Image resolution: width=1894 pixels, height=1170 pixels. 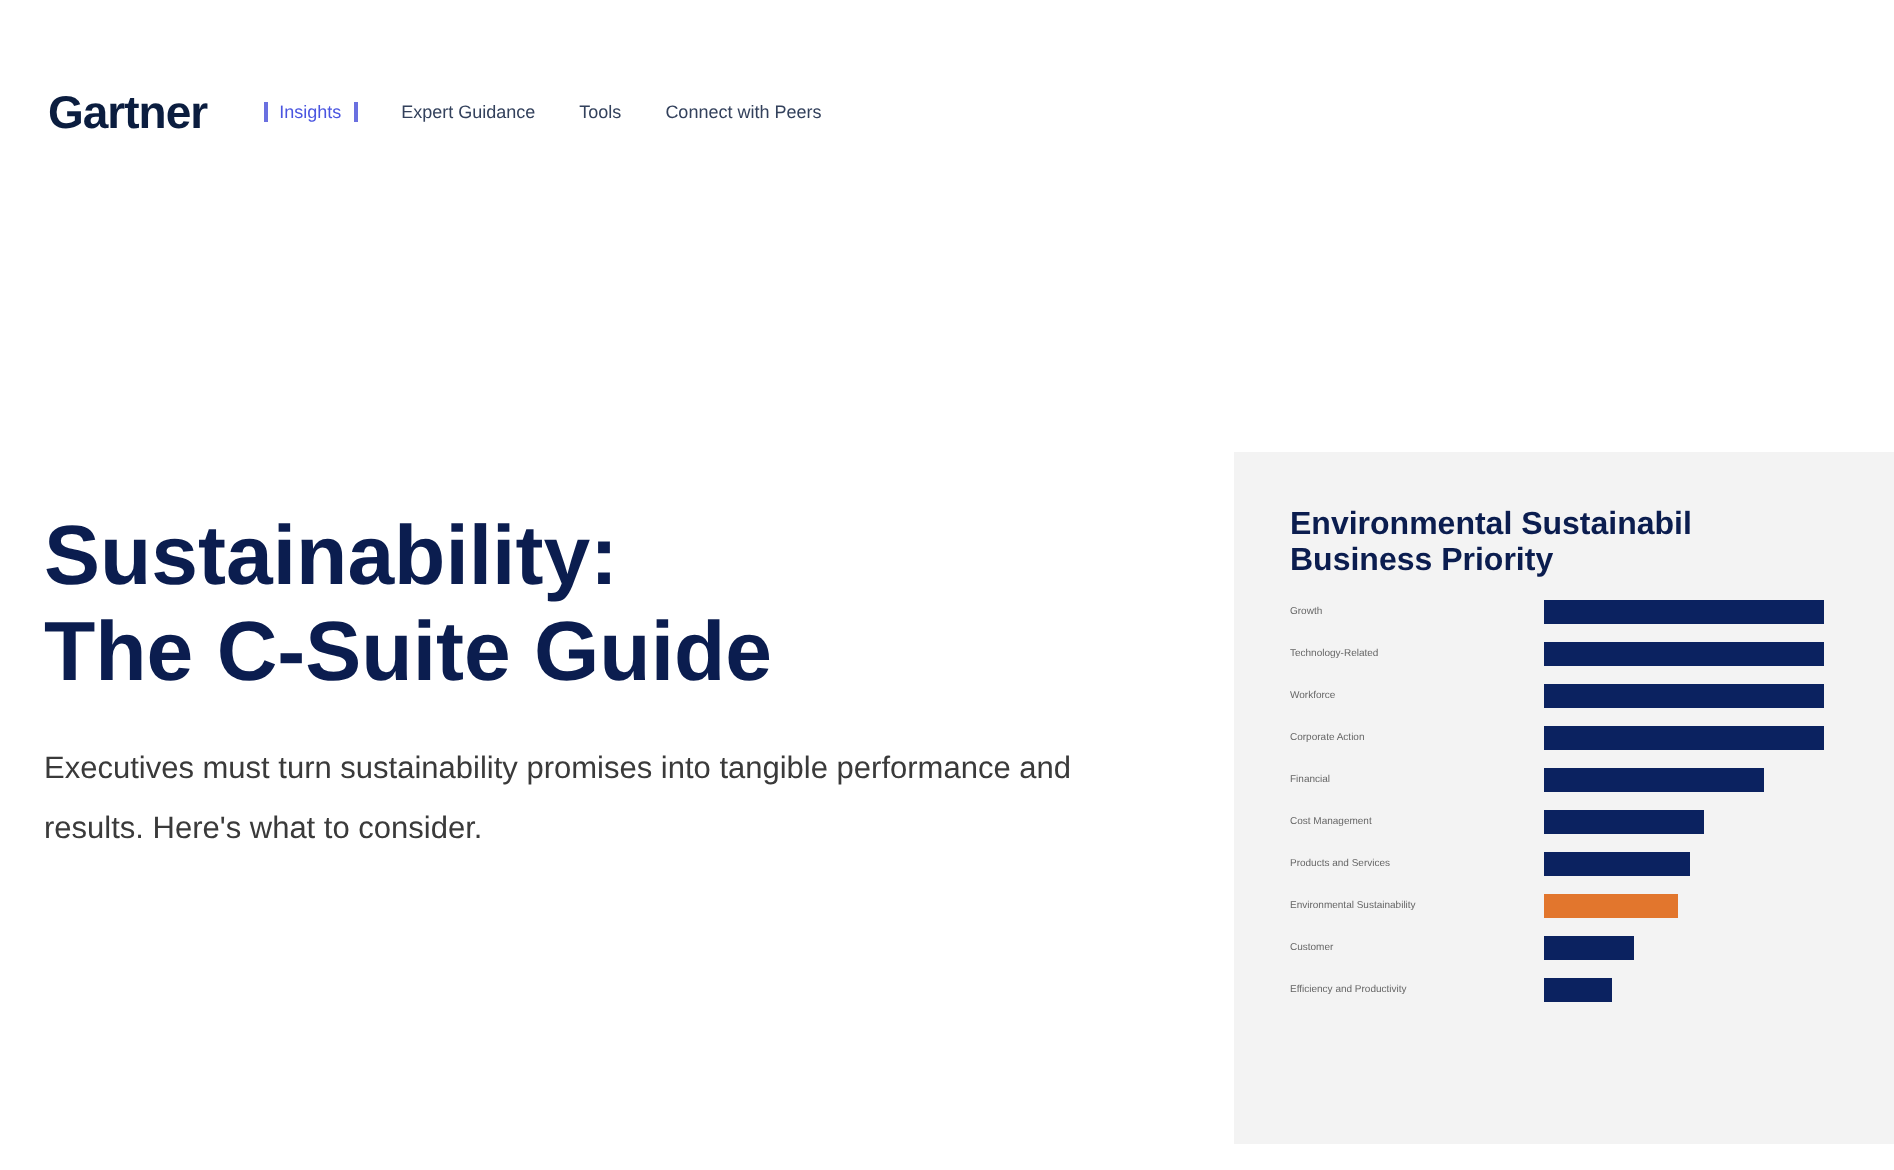 I want to click on description-text: Executives must turn sustainability promises into tangible performance and results. Here's what to consider., so click(x=558, y=800).